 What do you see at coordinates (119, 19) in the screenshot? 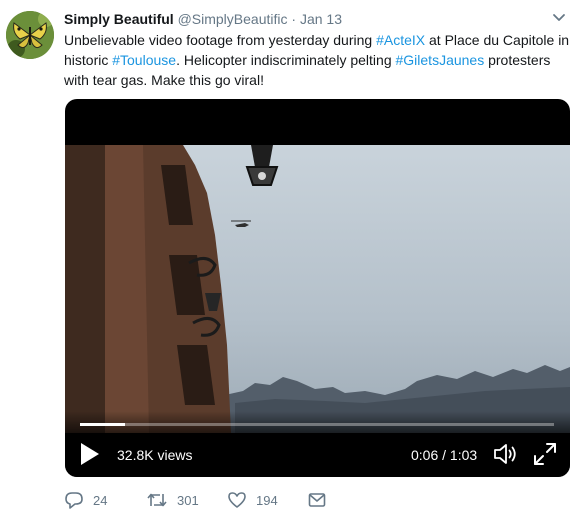
I see `display-name: Simply Beautiful` at bounding box center [119, 19].